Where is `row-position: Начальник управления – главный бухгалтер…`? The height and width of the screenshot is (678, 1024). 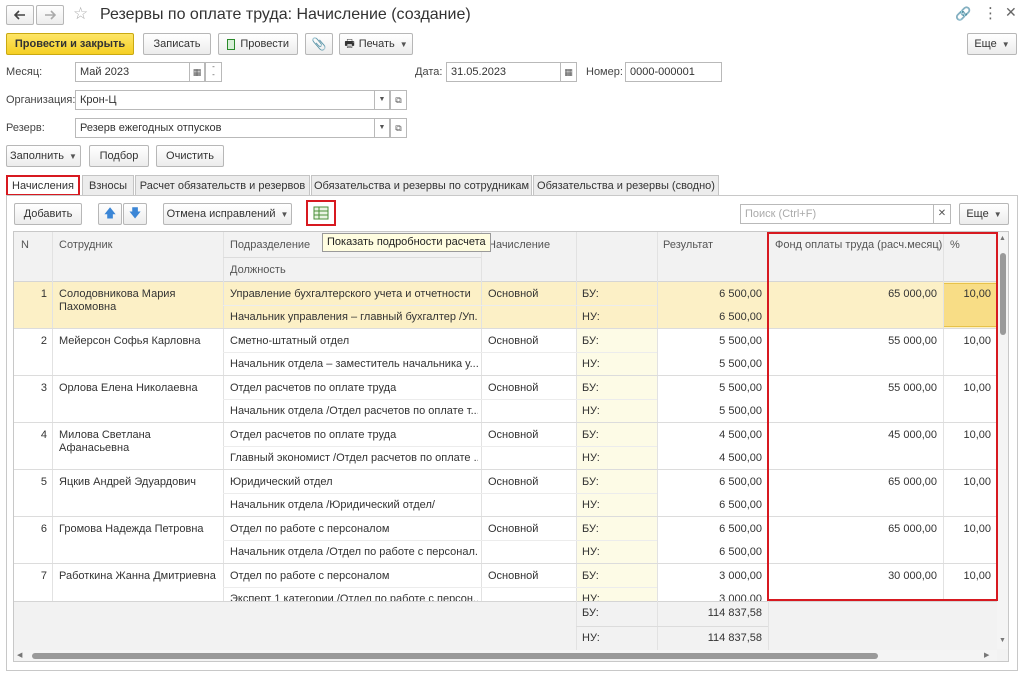
row-position: Начальник управления – главный бухгалтер… is located at coordinates (354, 317).